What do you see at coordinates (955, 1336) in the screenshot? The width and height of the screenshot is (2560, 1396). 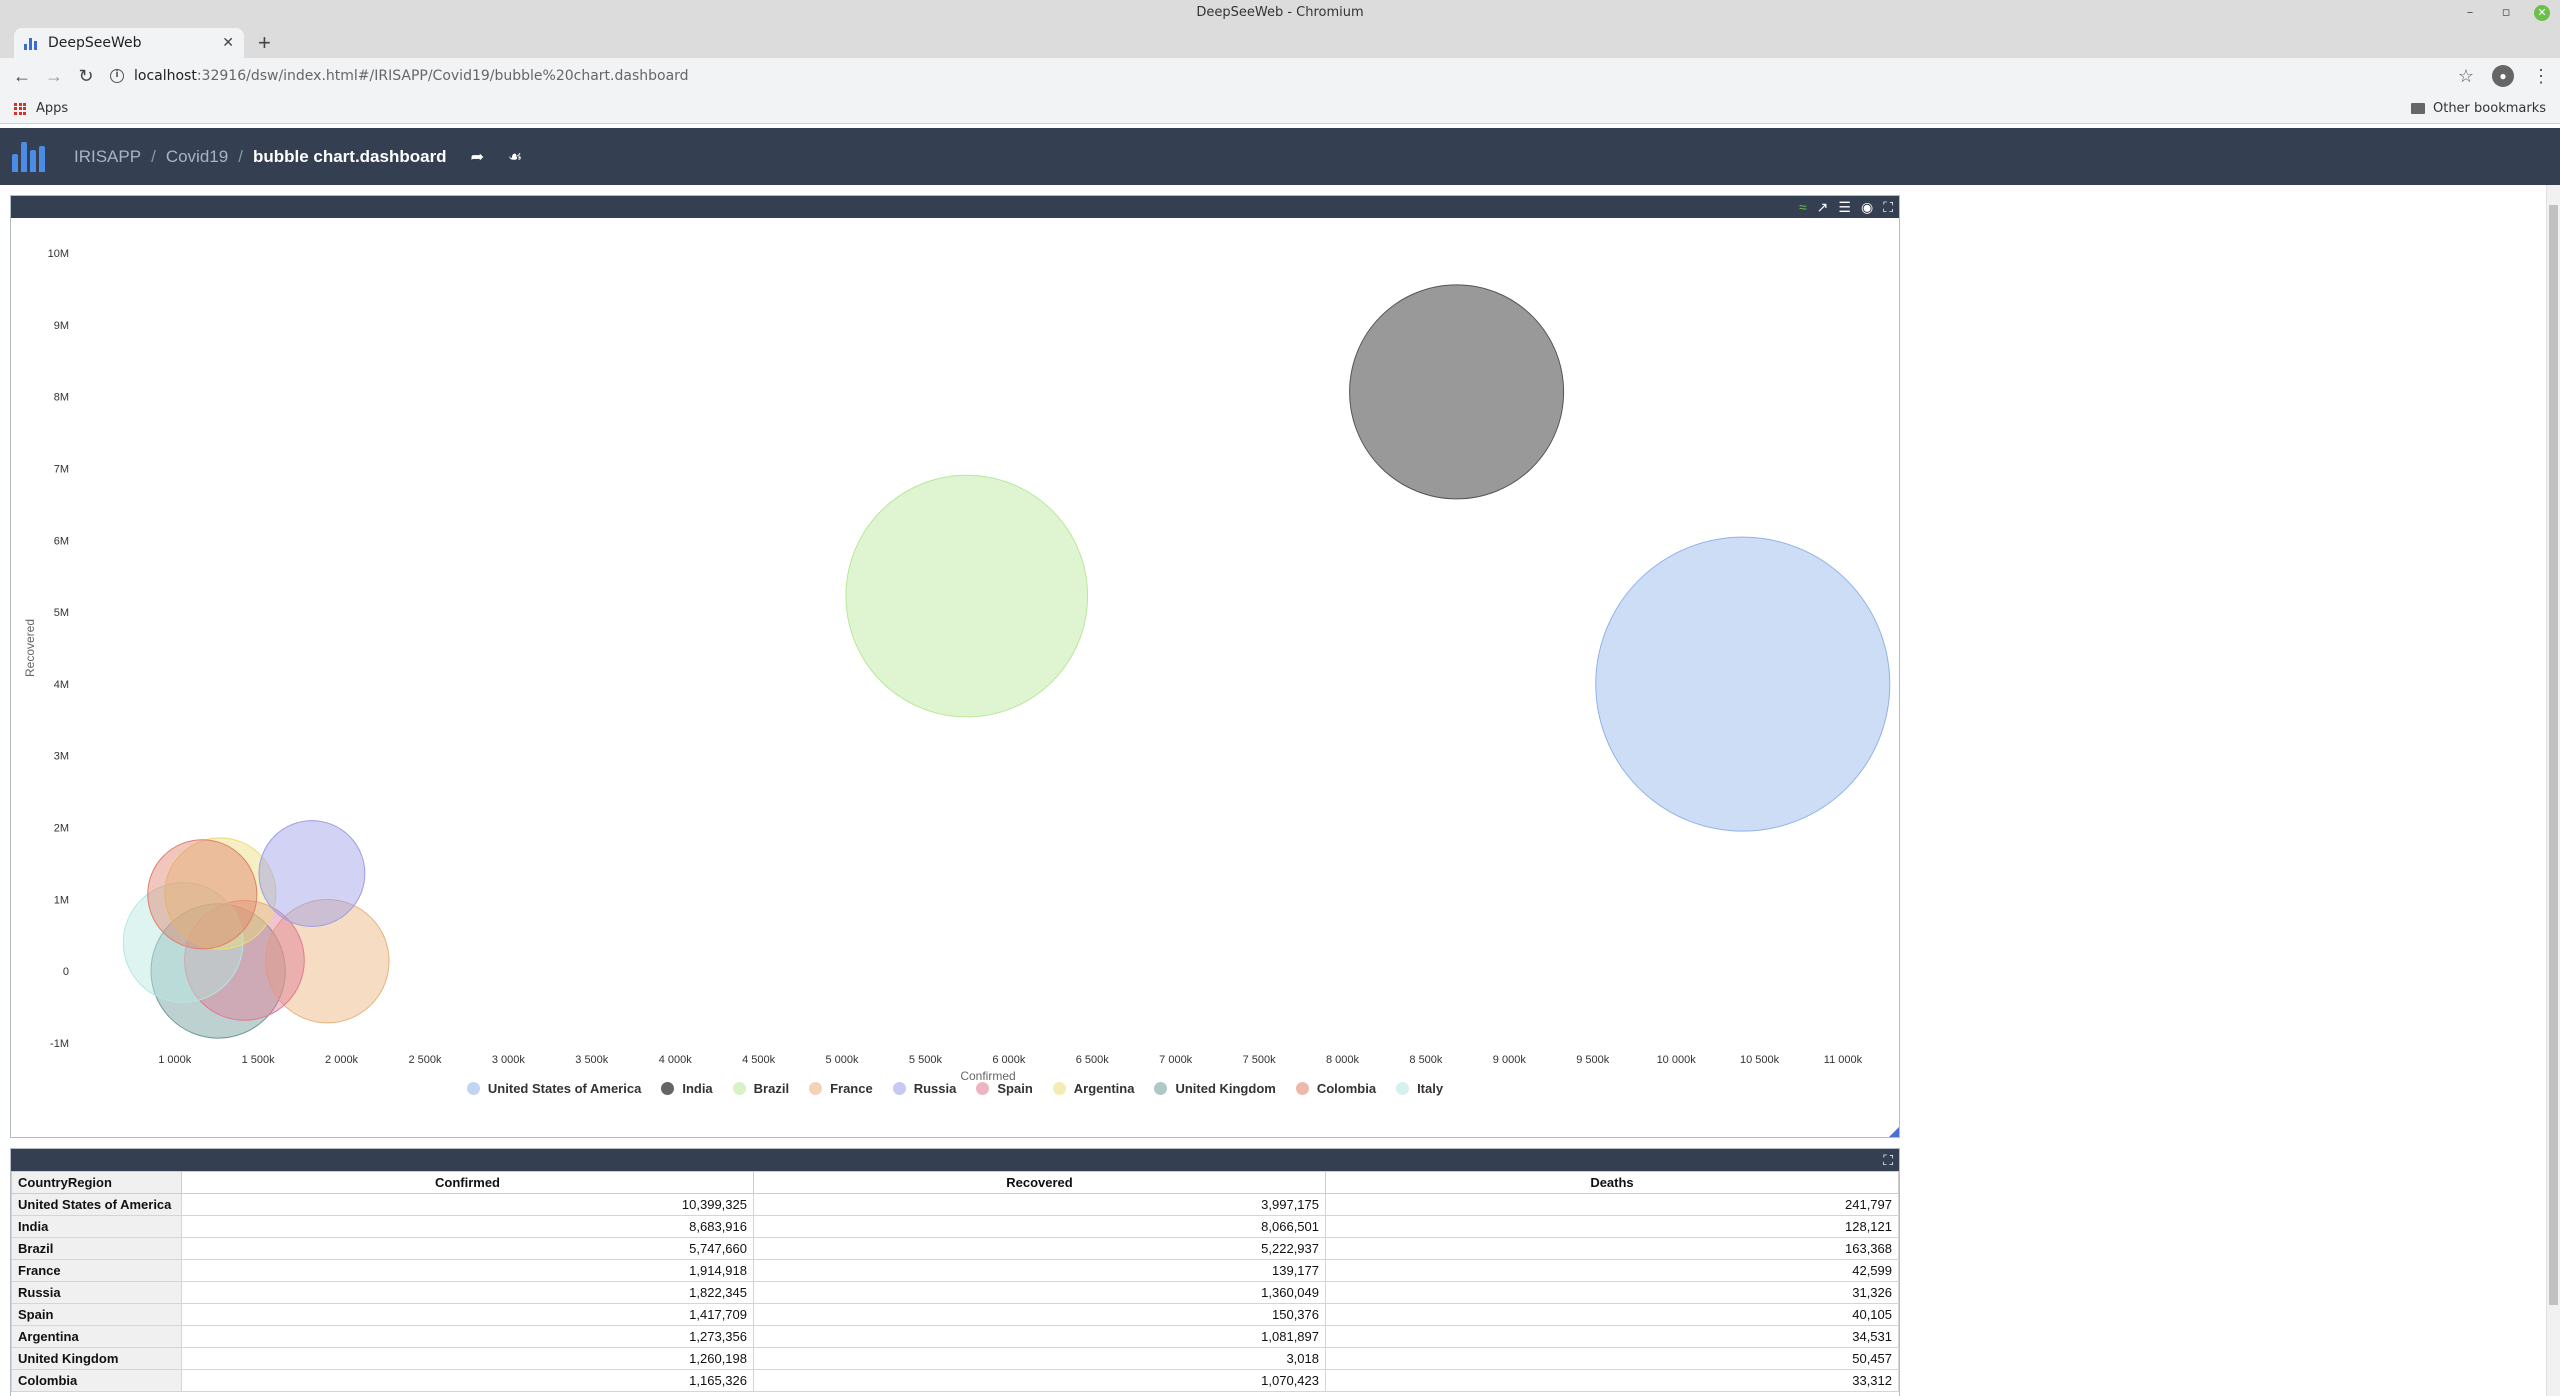 I see `table-row: Argentina 1,273,356 1,081,897 34,531` at bounding box center [955, 1336].